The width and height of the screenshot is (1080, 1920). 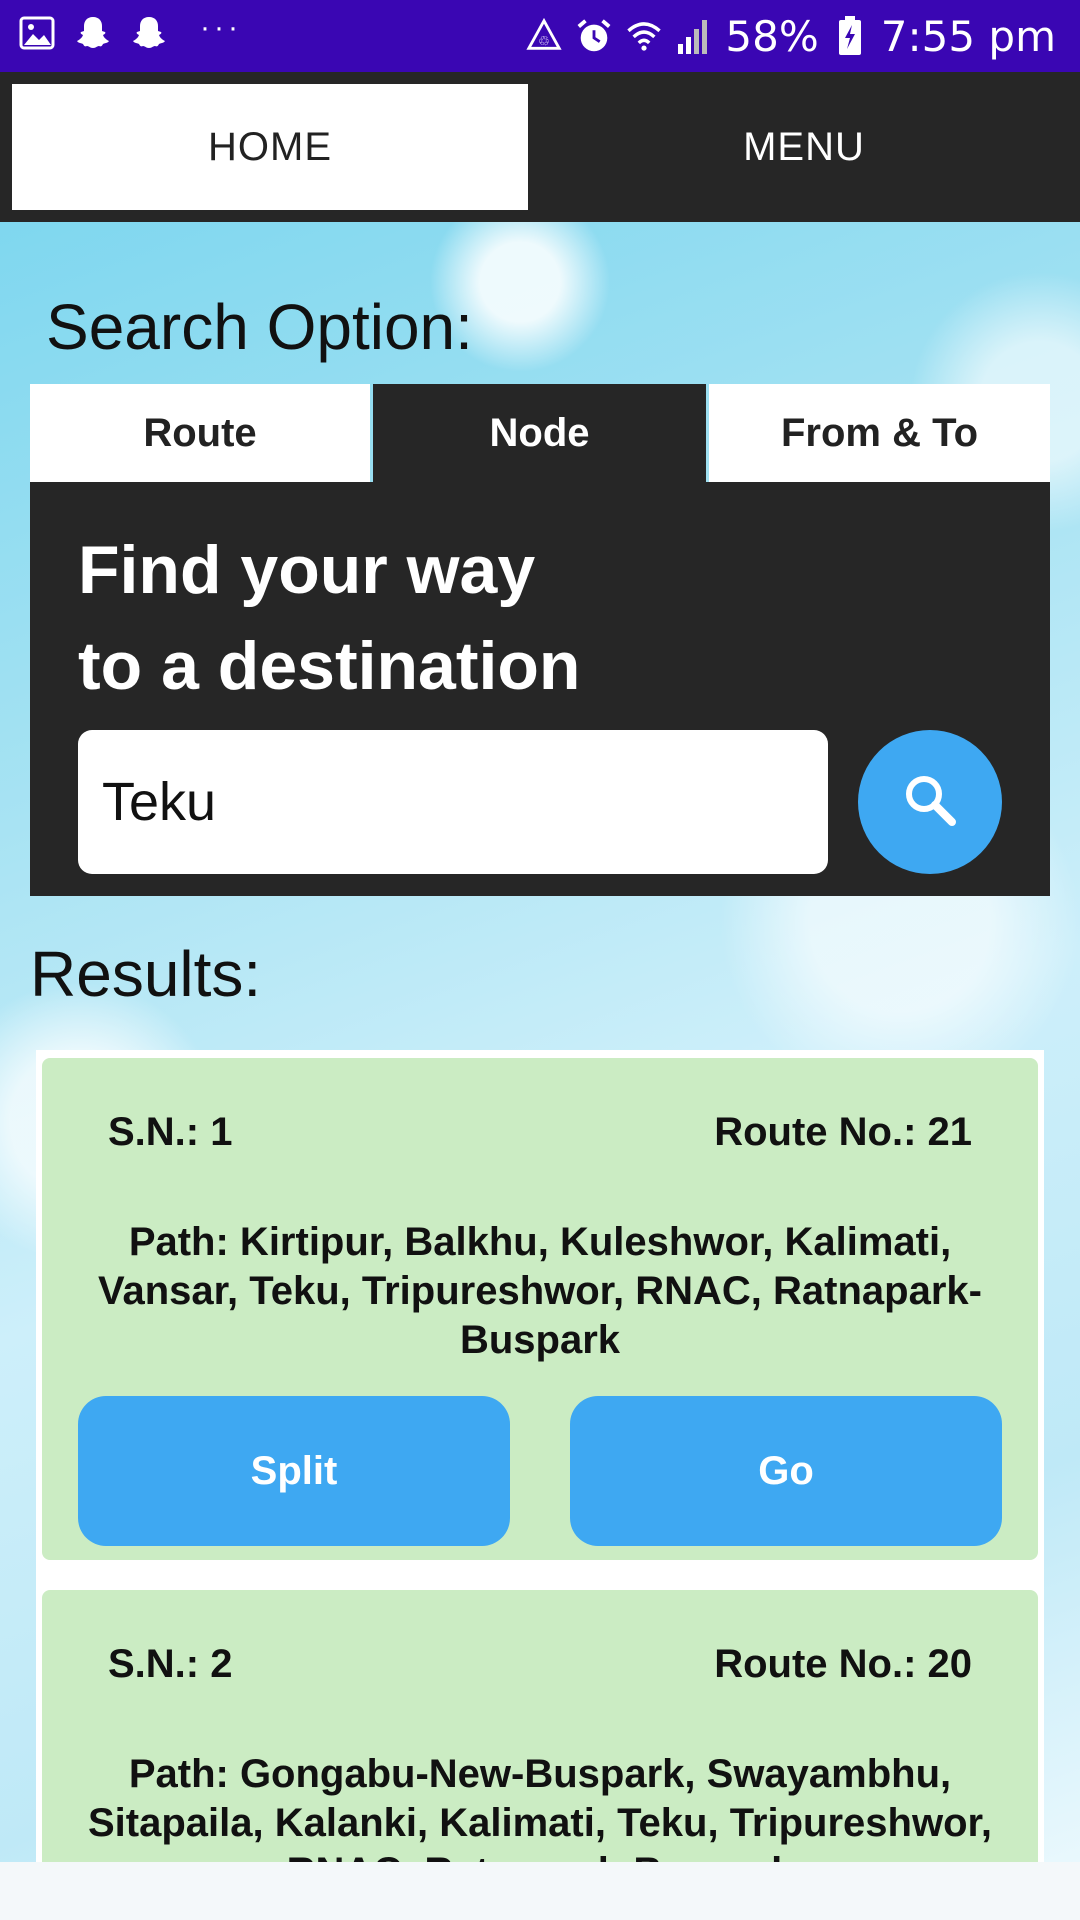 I want to click on gallery-icon, so click(x=37, y=33).